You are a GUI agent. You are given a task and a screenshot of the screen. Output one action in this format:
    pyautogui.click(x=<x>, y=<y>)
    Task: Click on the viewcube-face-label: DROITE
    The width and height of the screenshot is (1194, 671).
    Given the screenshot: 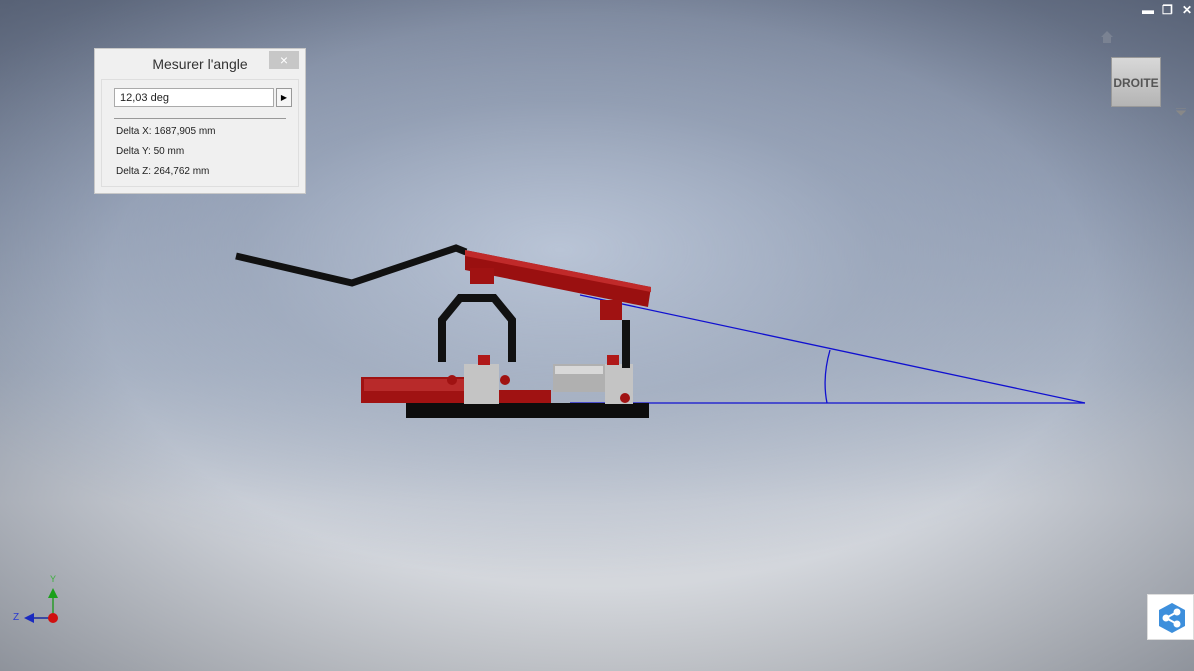 What is the action you would take?
    pyautogui.click(x=1136, y=83)
    